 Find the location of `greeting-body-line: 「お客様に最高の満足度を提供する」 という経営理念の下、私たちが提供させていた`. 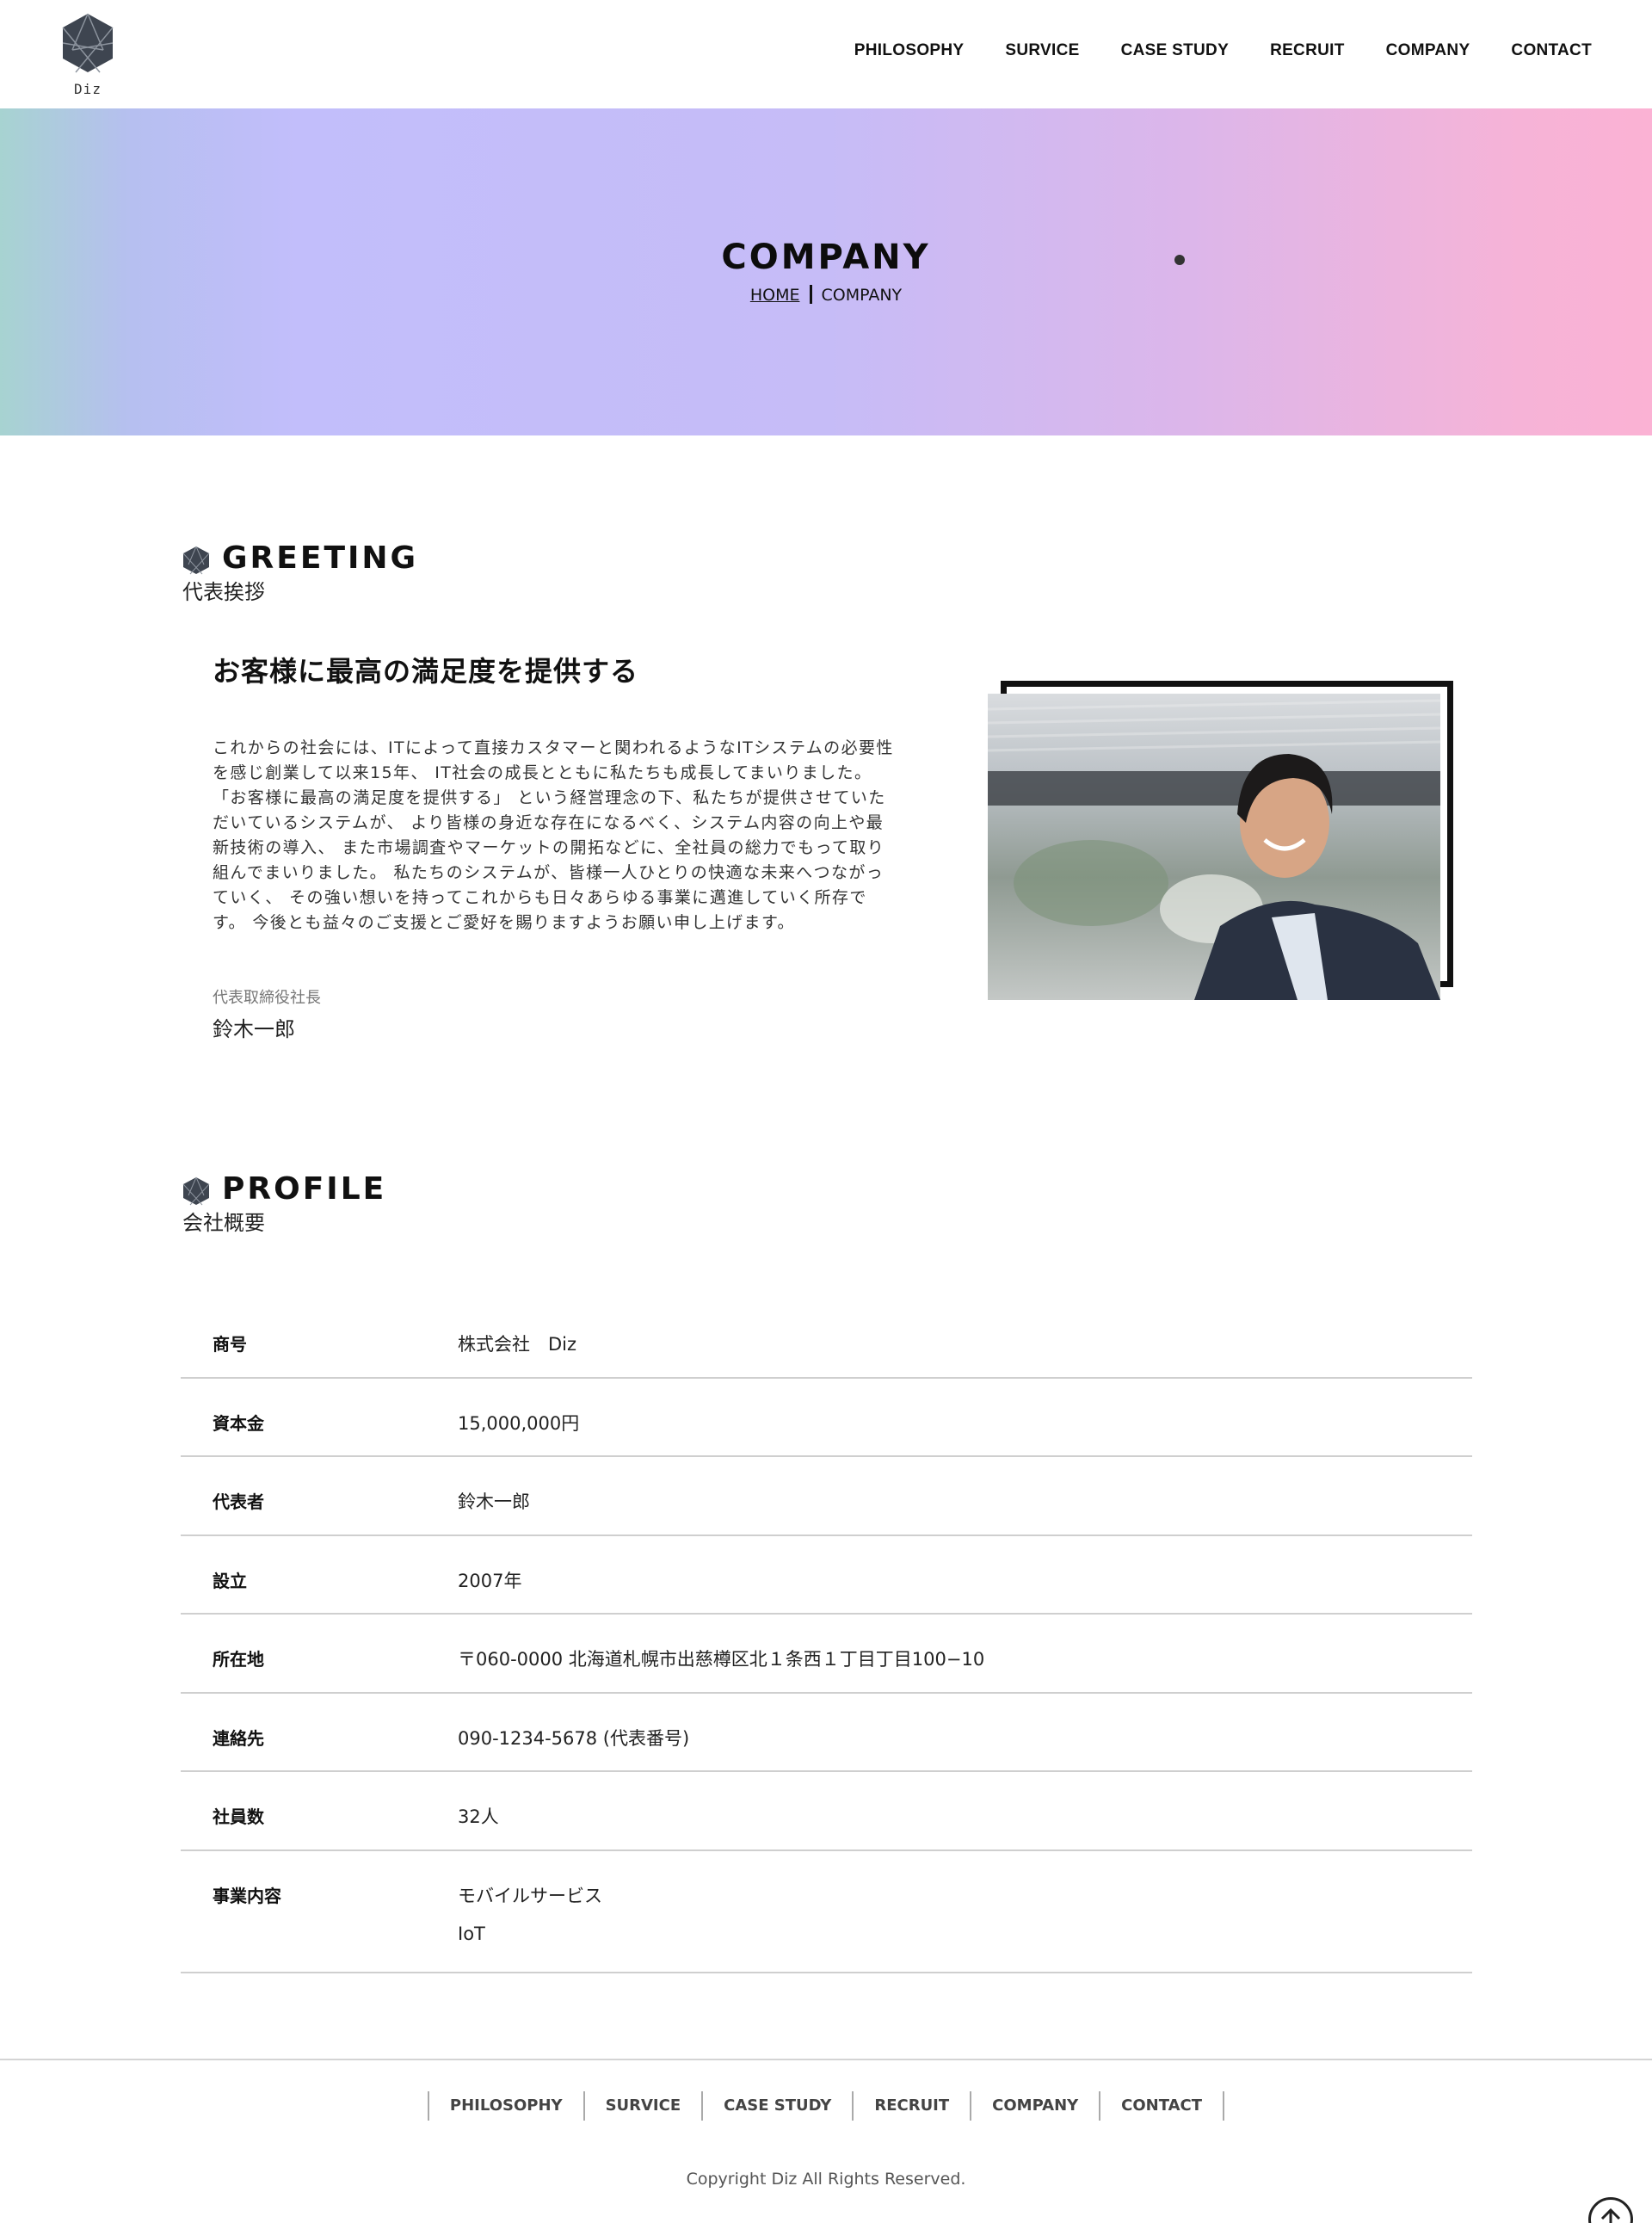

greeting-body-line: 「お客様に最高の満足度を提供する」 という経営理念の下、私たちが提供させていた is located at coordinates (549, 797).